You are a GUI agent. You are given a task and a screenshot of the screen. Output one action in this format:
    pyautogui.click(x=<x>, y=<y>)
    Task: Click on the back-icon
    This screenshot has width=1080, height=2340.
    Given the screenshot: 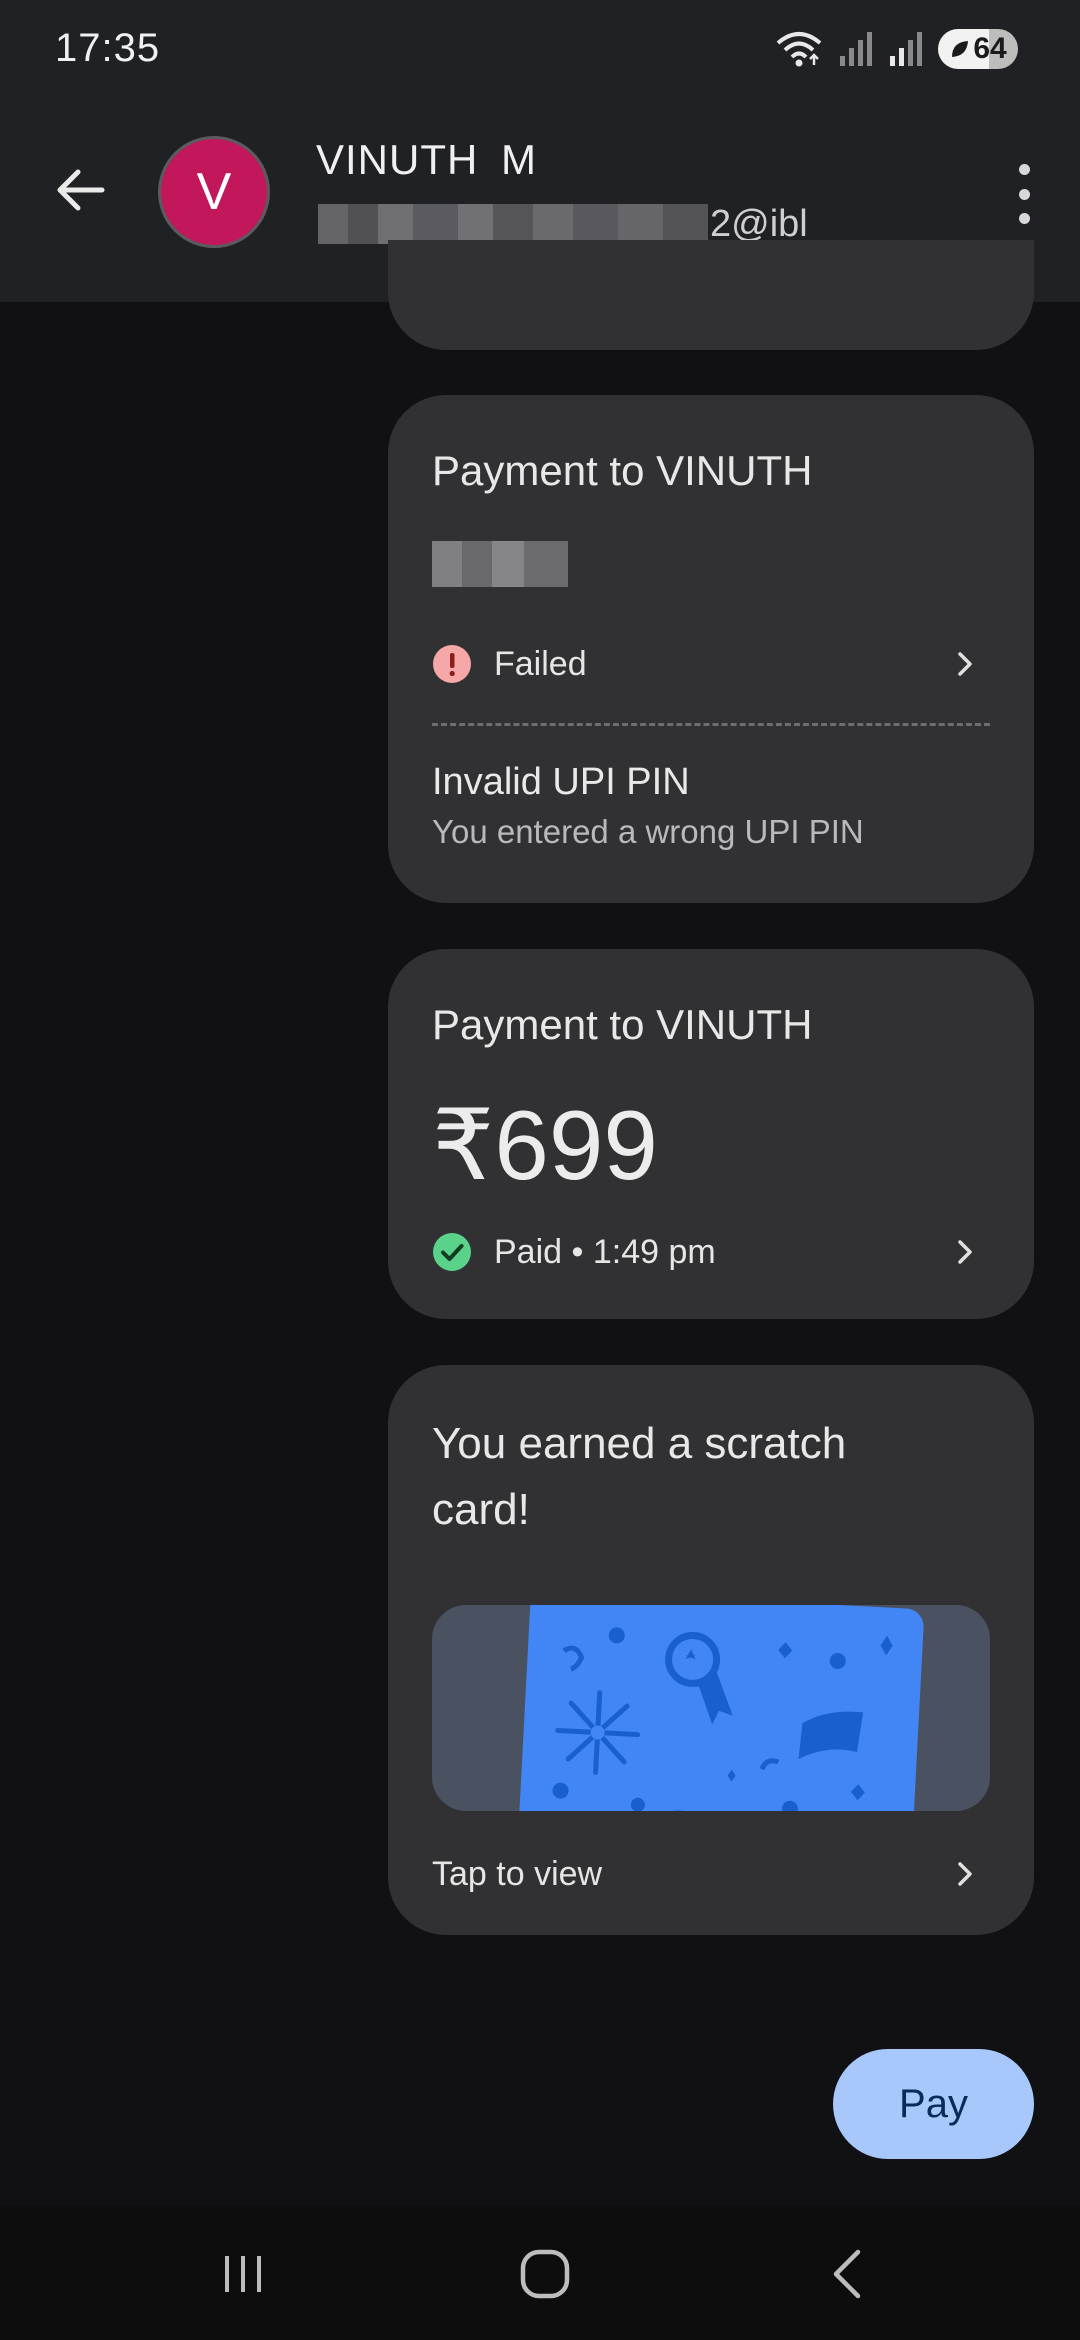 What is the action you would take?
    pyautogui.click(x=848, y=2274)
    